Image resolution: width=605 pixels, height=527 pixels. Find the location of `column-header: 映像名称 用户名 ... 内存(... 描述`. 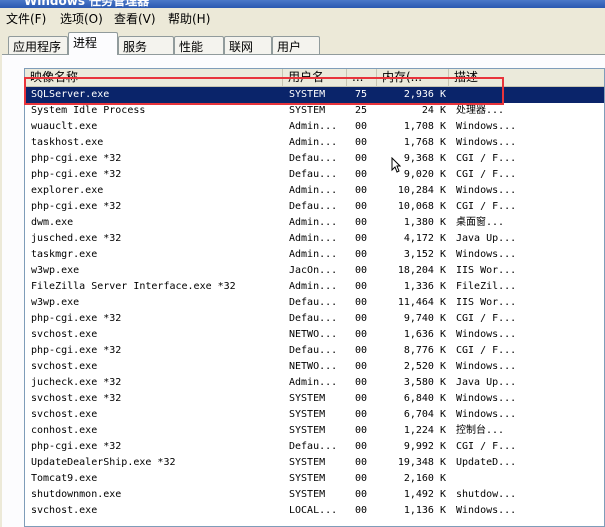

column-header: 映像名称 用户名 ... 内存(... 描述 is located at coordinates (314, 78).